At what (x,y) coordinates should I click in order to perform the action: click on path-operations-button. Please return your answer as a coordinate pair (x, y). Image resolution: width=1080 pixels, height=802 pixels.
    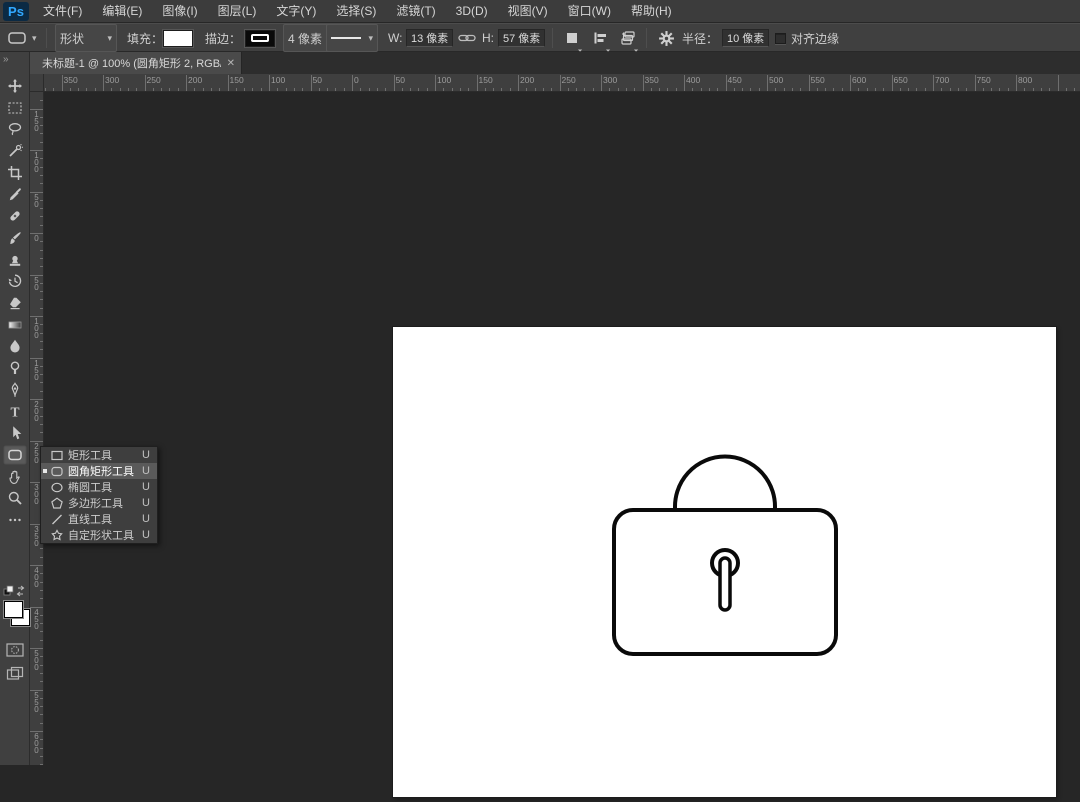
    Looking at the image, I should click on (572, 38).